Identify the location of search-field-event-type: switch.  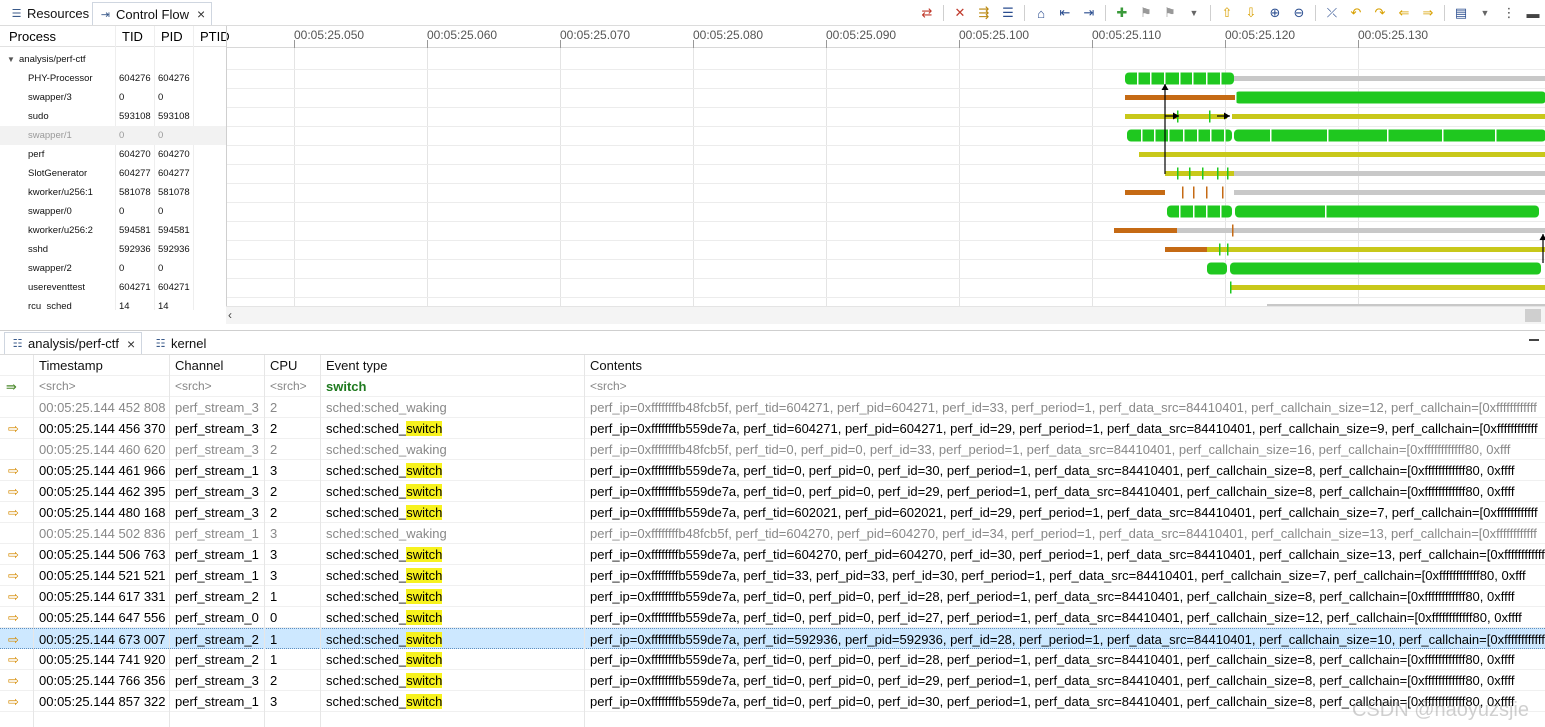
(452, 386).